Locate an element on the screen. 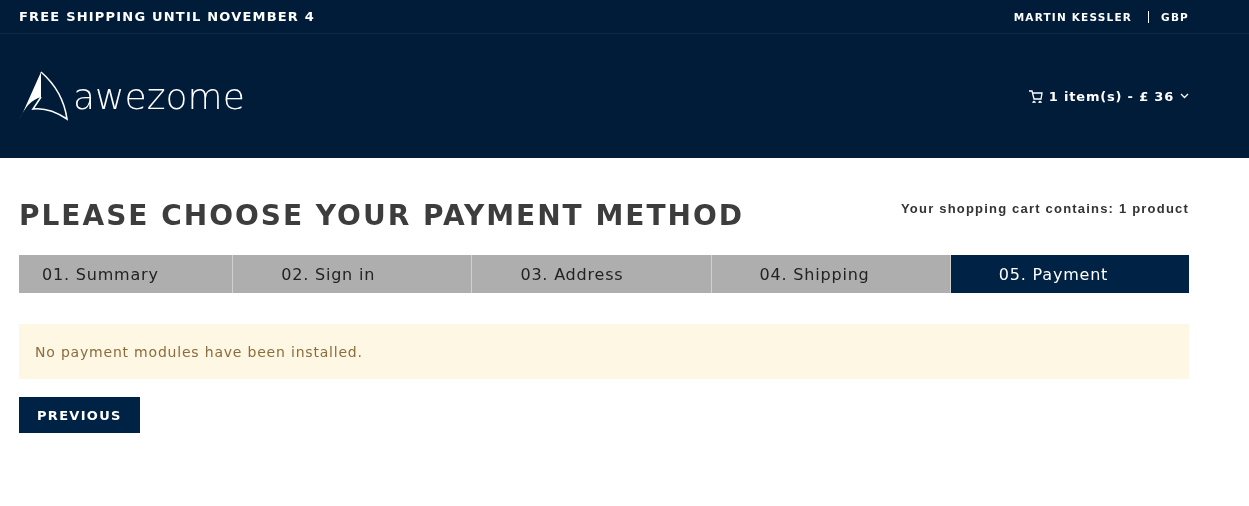 The height and width of the screenshot is (506, 1249). account-link: MARTIN KESSLER is located at coordinates (1073, 16).